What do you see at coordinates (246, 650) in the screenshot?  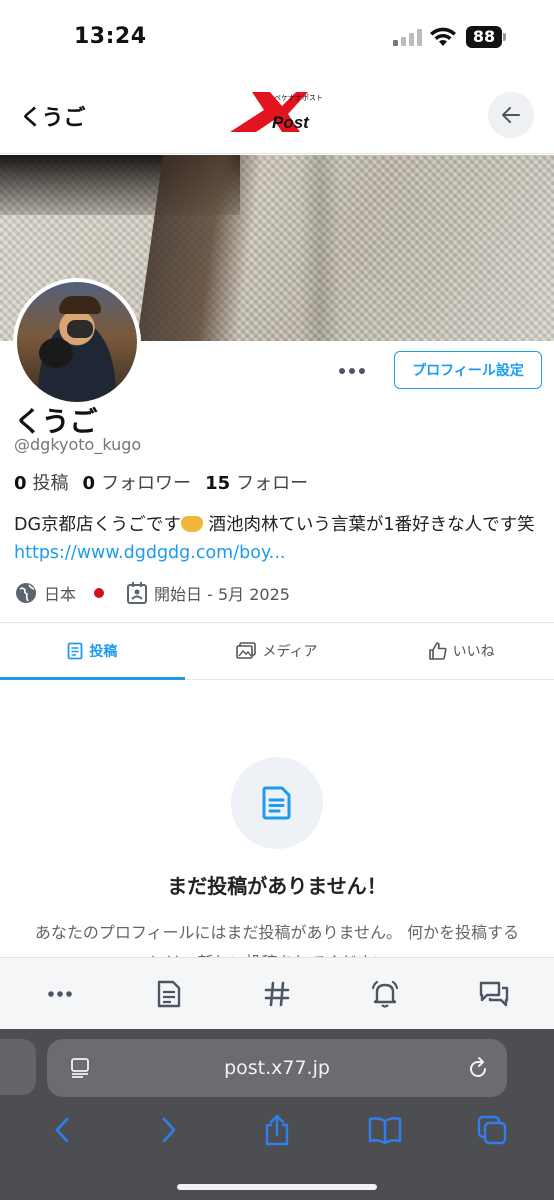 I see `image-icon` at bounding box center [246, 650].